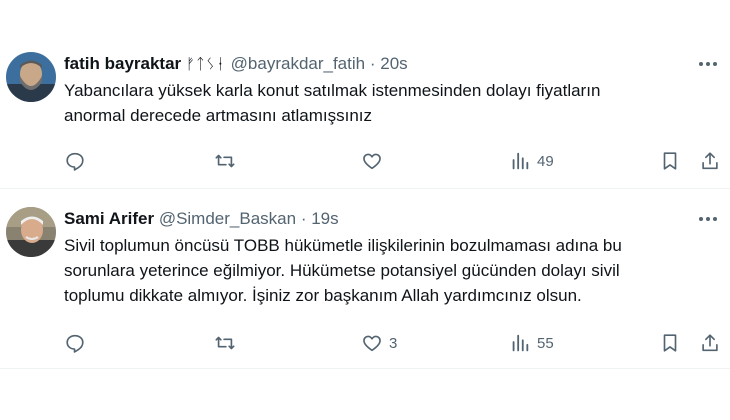 This screenshot has width=730, height=420. What do you see at coordinates (545, 161) in the screenshot?
I see `views-count: 49` at bounding box center [545, 161].